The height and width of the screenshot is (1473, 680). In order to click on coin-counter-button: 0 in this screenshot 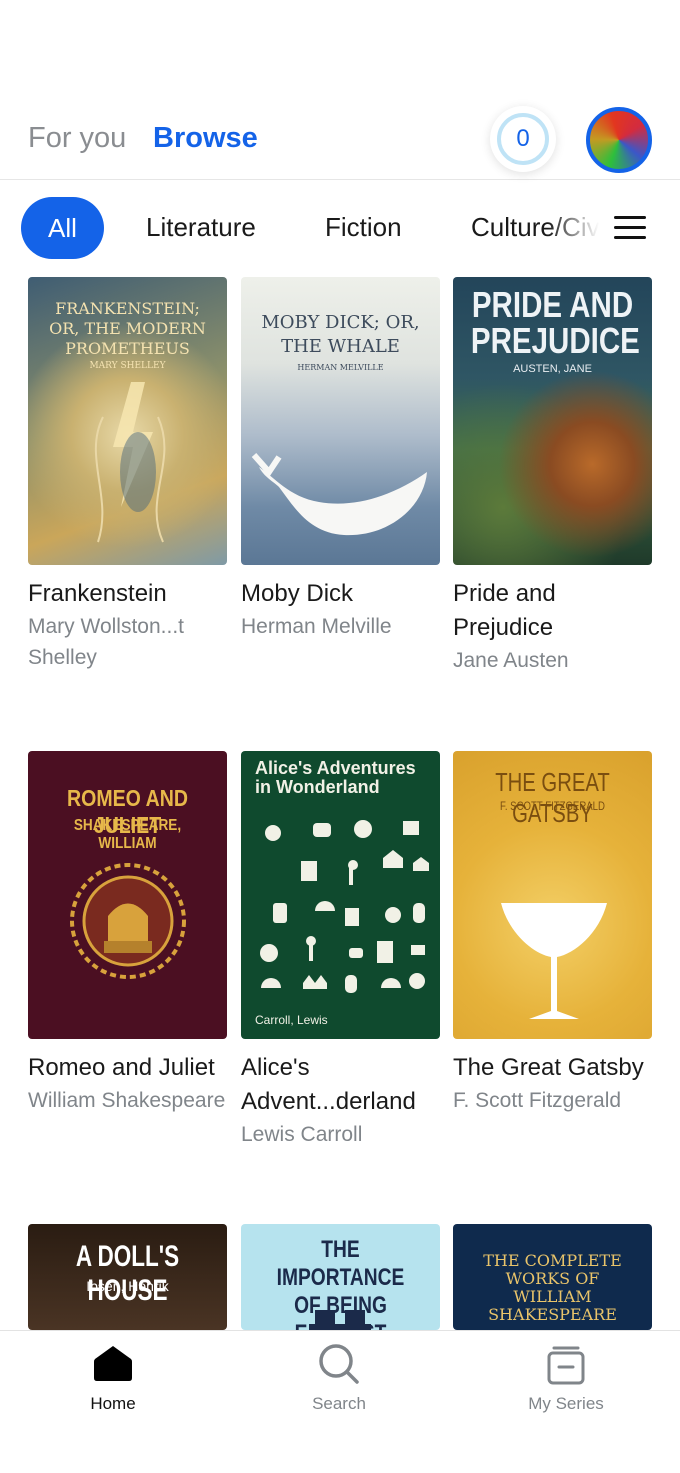, I will do `click(523, 139)`.